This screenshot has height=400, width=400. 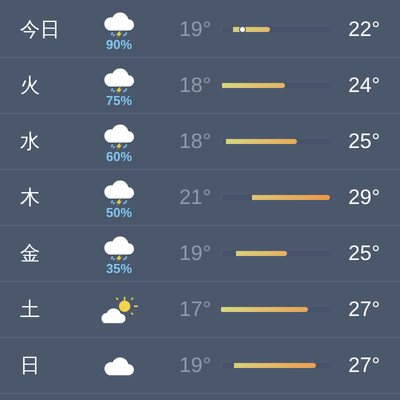 I want to click on day-label: 日, so click(x=30, y=366).